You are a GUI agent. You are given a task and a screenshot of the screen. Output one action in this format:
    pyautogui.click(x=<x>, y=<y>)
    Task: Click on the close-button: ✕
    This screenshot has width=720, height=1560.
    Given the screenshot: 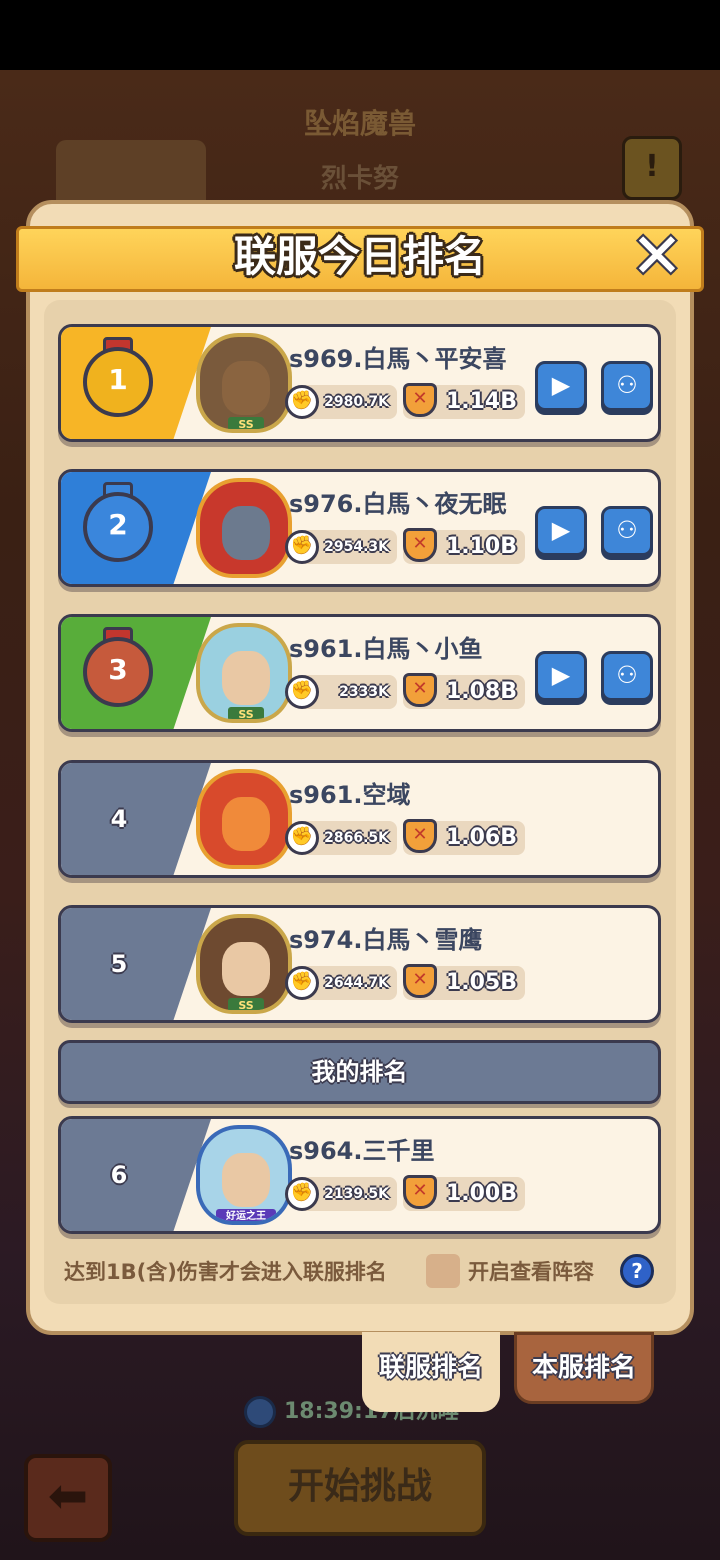 What is the action you would take?
    pyautogui.click(x=657, y=256)
    